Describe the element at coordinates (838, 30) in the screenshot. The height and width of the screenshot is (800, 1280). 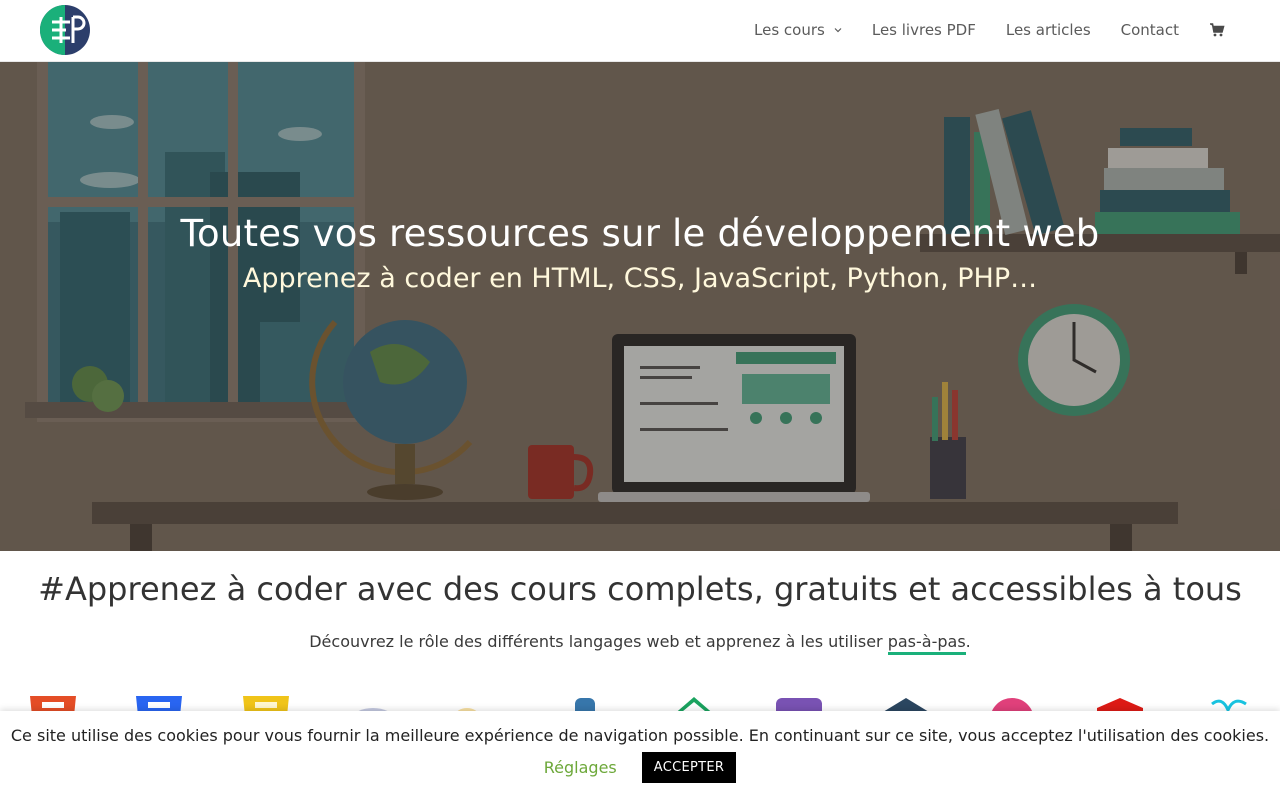
I see `chevron-down-icon` at that location.